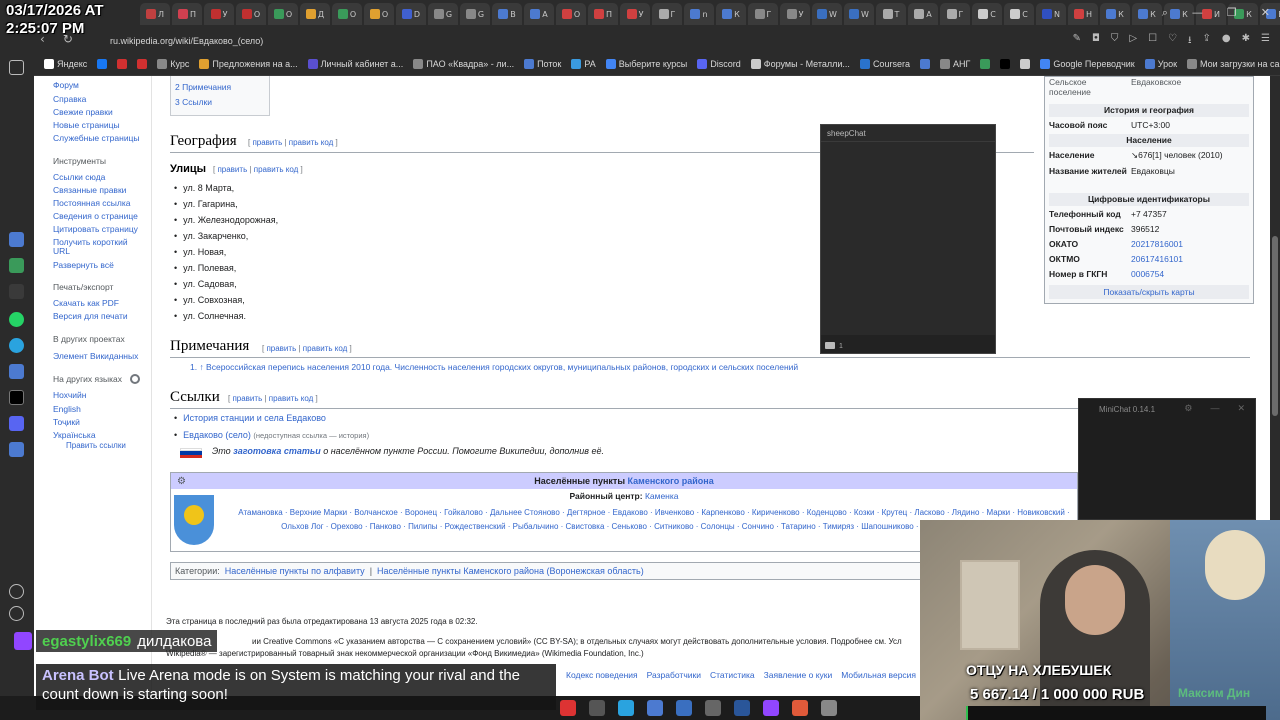  I want to click on language-link: Тоҷикӣ, so click(66, 422).